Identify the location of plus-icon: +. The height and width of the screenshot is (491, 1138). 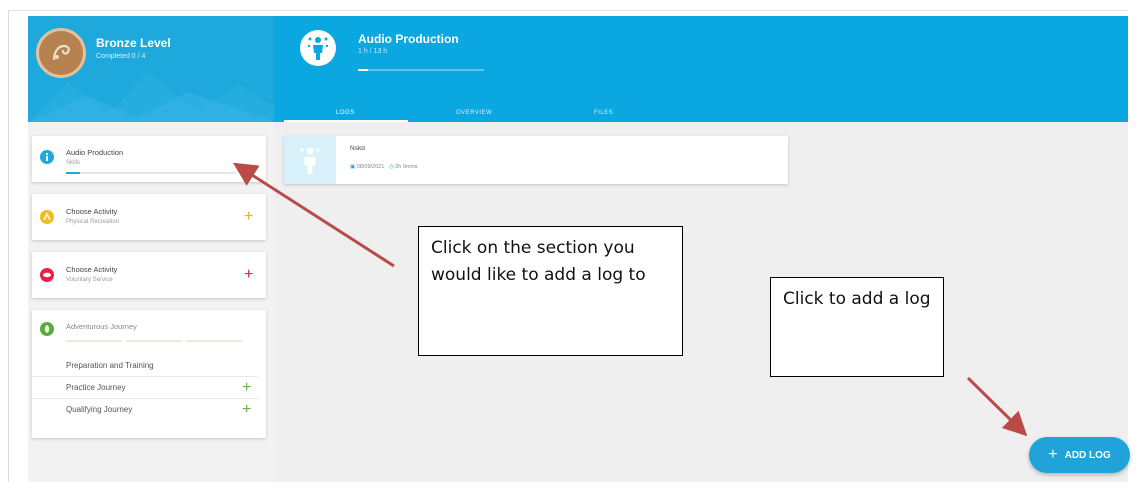
(1053, 454).